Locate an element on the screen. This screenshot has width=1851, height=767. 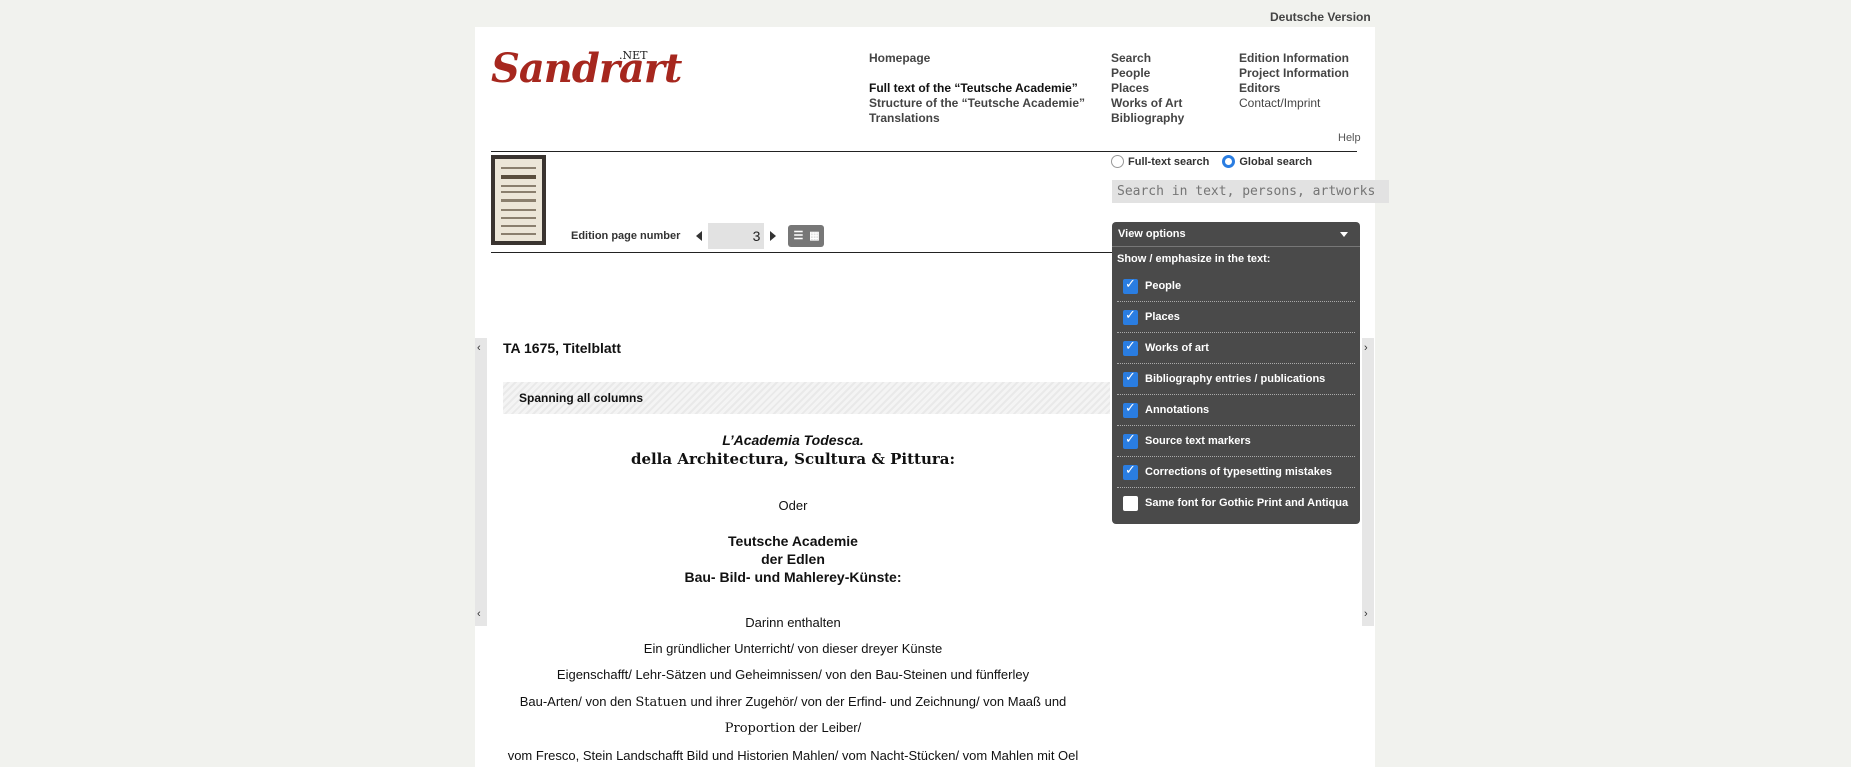
scroll-right-top-icon: › is located at coordinates (1366, 348).